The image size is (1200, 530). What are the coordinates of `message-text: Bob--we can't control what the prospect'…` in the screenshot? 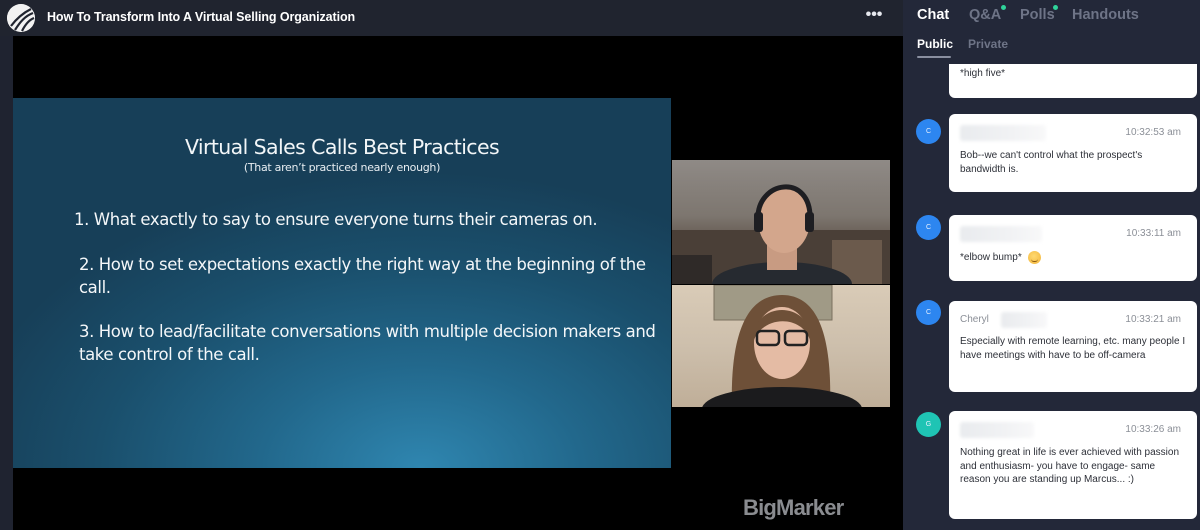 It's located at (1051, 162).